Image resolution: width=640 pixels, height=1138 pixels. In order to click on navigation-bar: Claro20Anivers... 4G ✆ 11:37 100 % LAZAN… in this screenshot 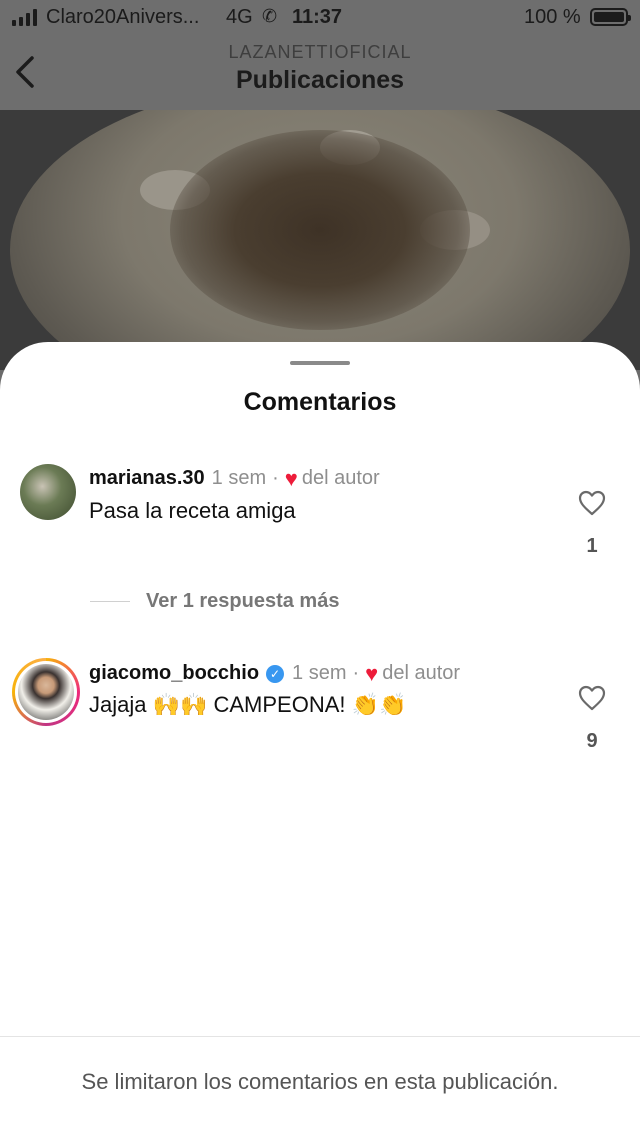, I will do `click(320, 55)`.